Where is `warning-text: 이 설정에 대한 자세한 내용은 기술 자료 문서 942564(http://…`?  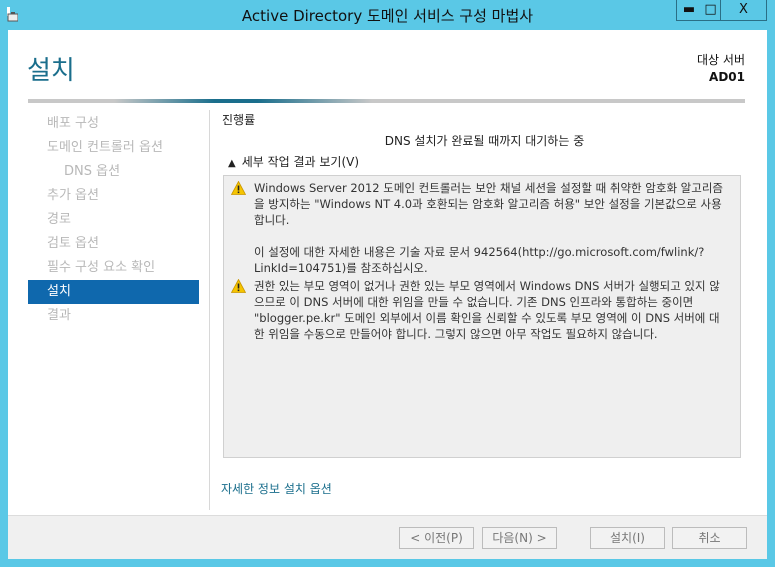
warning-text: 이 설정에 대한 자세한 내용은 기술 자료 문서 942564(http://… is located at coordinates (479, 260).